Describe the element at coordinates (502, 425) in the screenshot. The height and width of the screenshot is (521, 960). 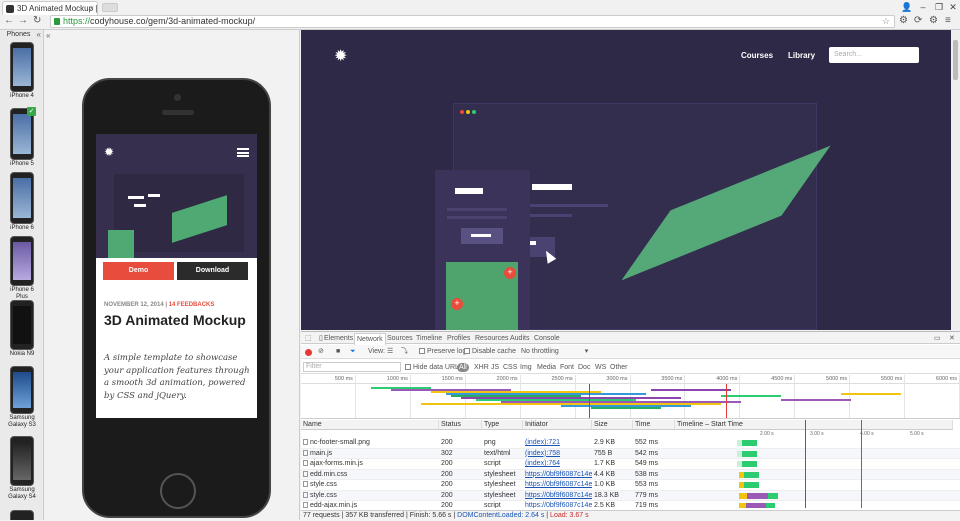
I see `column-header: Type` at that location.